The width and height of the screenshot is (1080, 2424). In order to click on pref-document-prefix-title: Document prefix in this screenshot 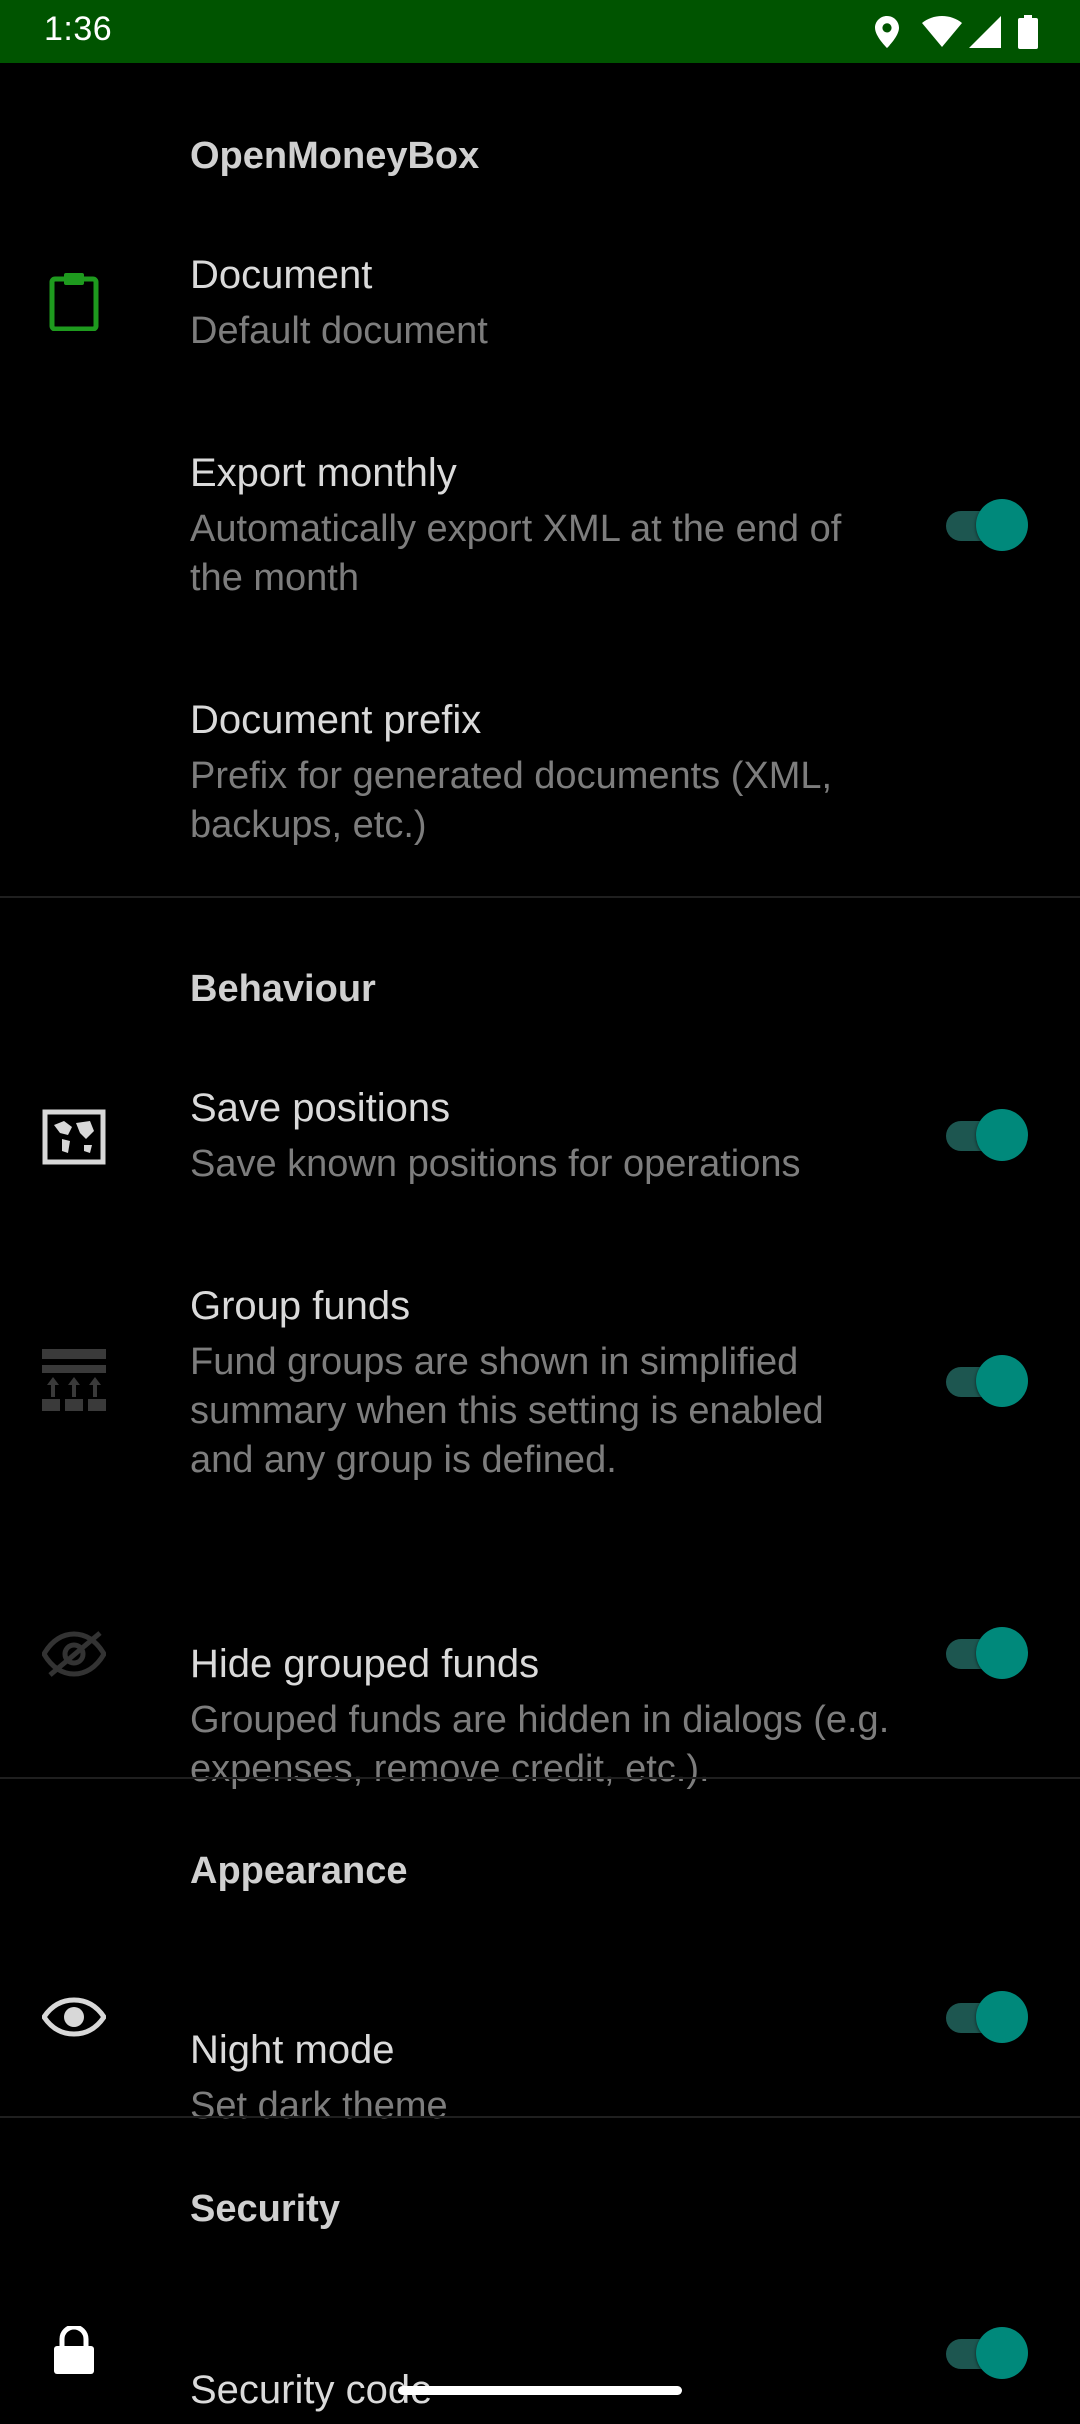, I will do `click(336, 720)`.